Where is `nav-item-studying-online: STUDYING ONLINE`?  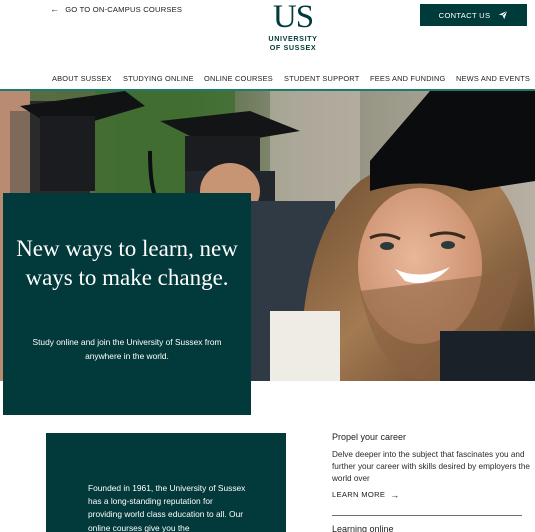 nav-item-studying-online: STUDYING ONLINE is located at coordinates (158, 78).